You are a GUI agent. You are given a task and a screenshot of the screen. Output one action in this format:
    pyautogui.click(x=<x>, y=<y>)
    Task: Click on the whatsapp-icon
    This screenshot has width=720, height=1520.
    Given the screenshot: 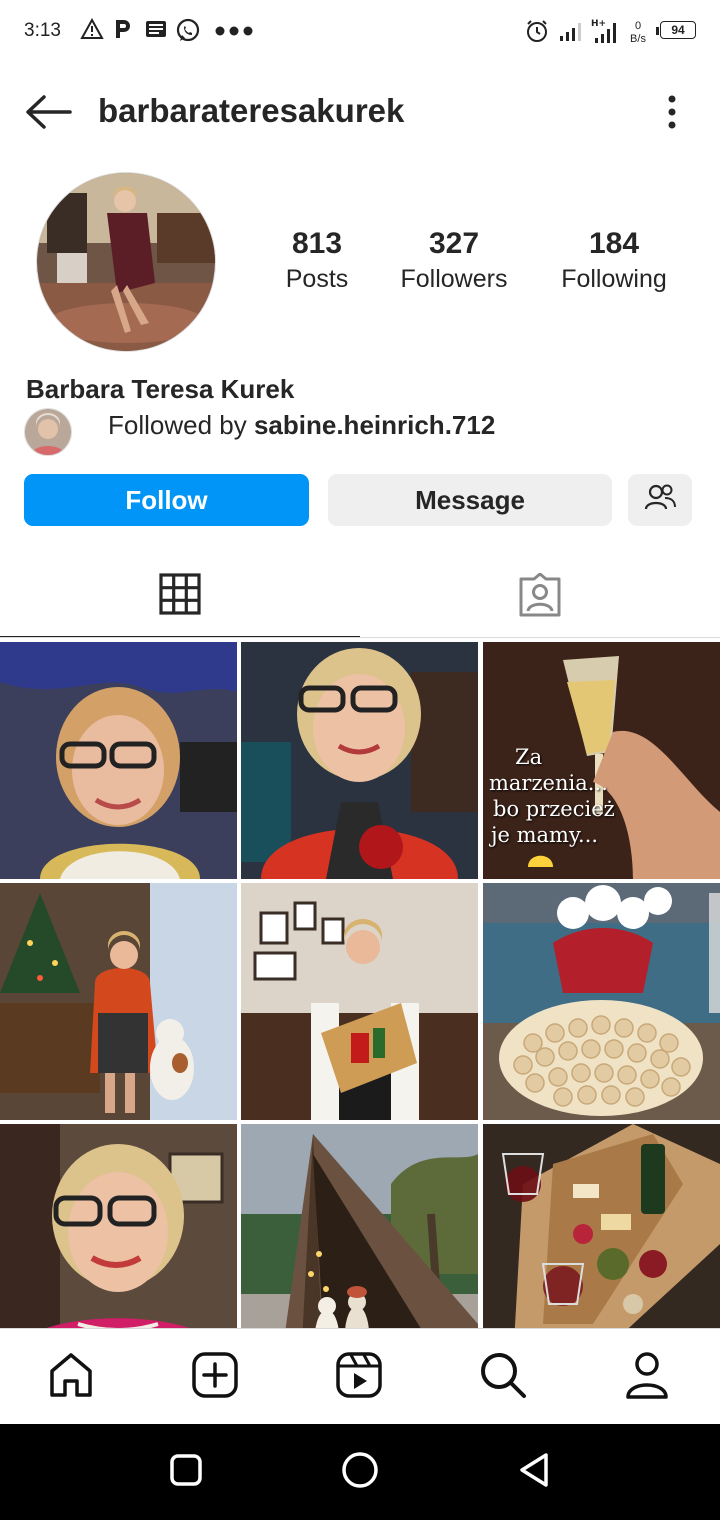 What is the action you would take?
    pyautogui.click(x=188, y=31)
    